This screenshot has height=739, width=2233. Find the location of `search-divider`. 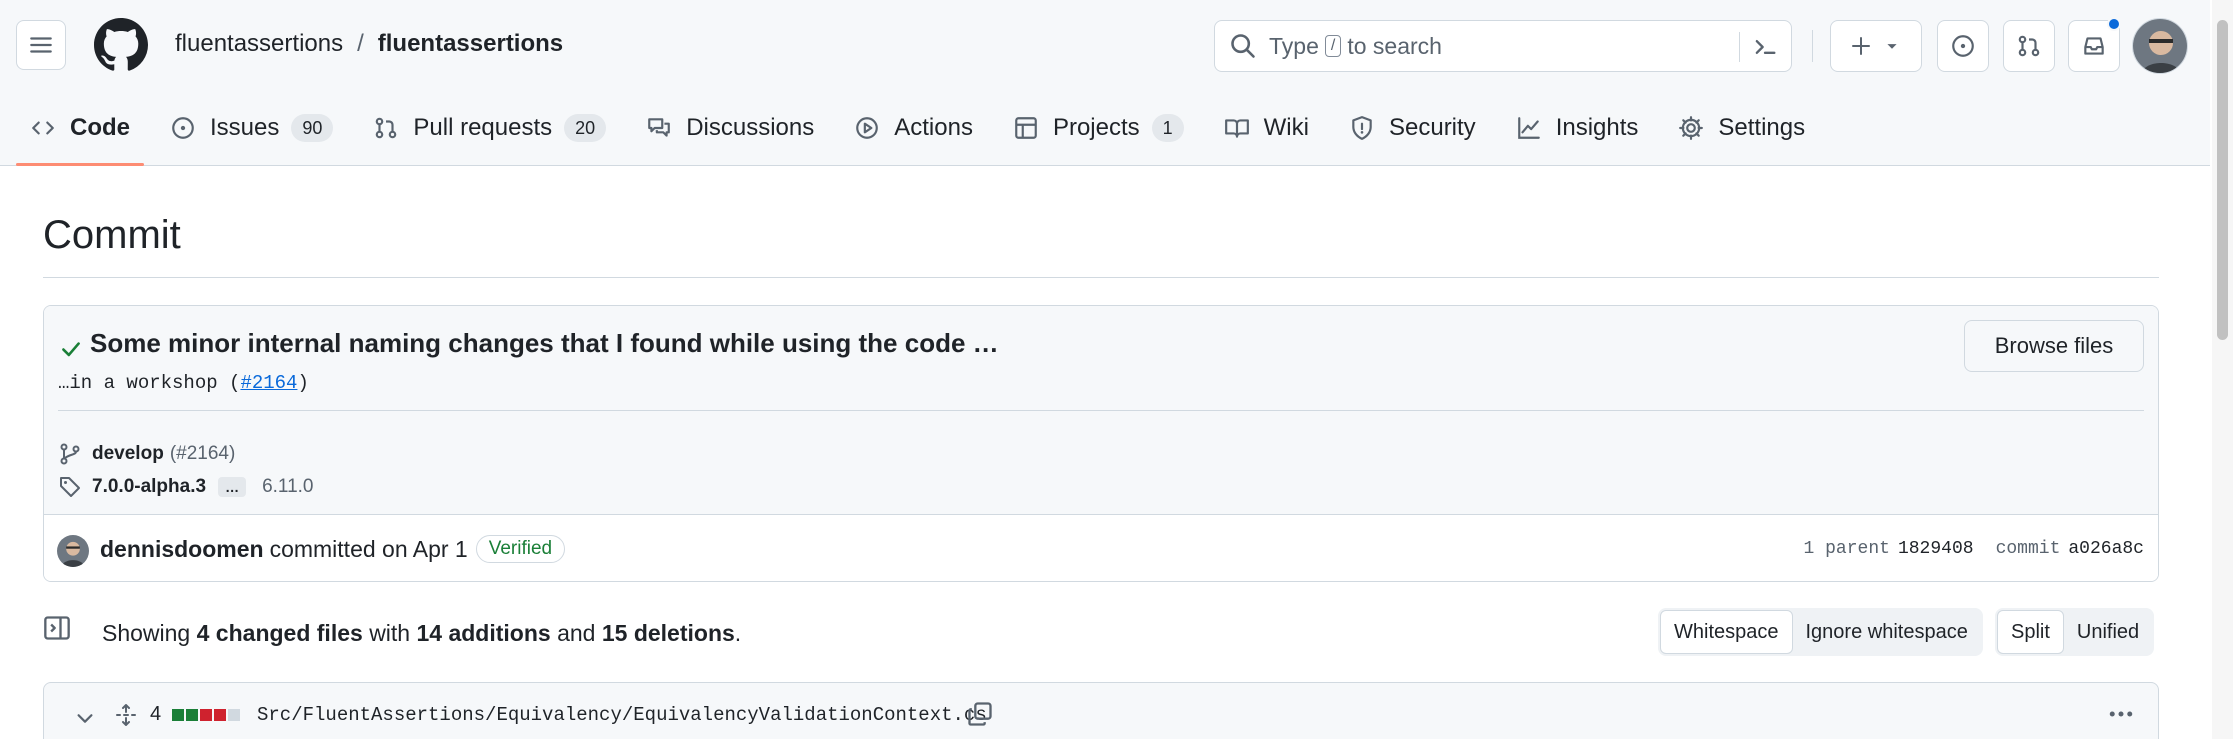

search-divider is located at coordinates (1739, 47).